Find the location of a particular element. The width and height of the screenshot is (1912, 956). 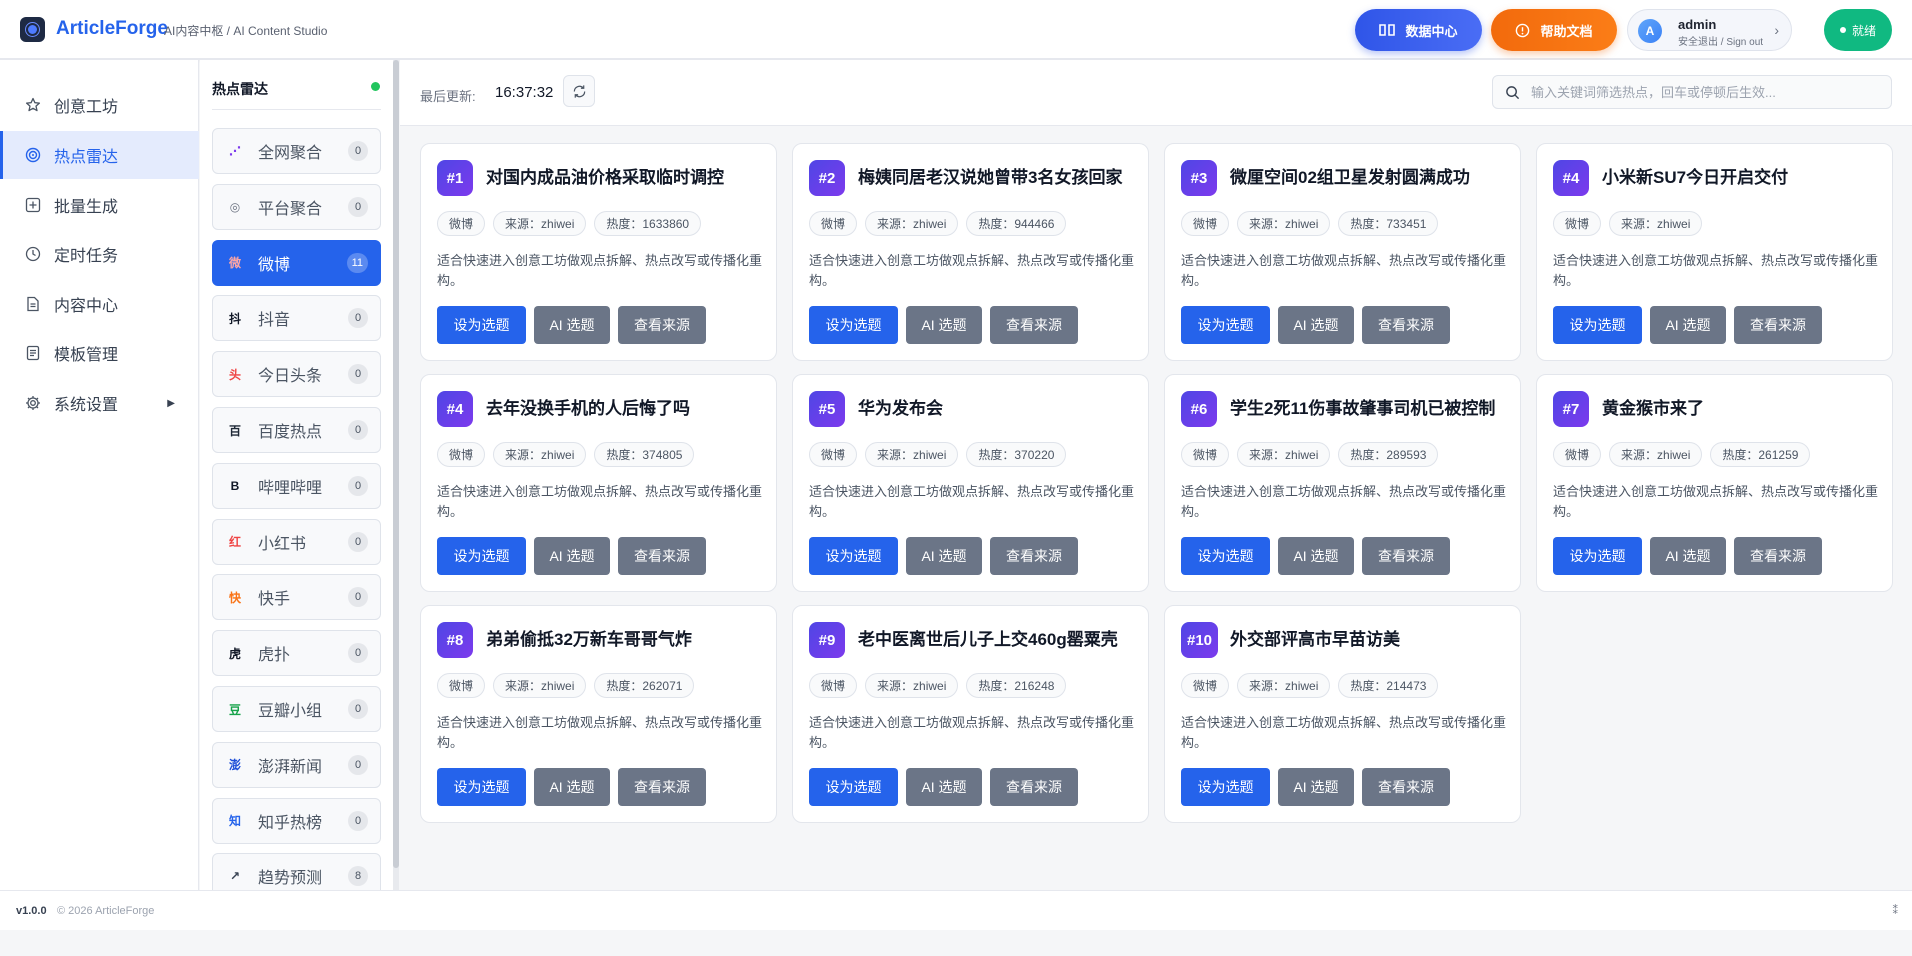

rank-badge: #3 is located at coordinates (1199, 178).